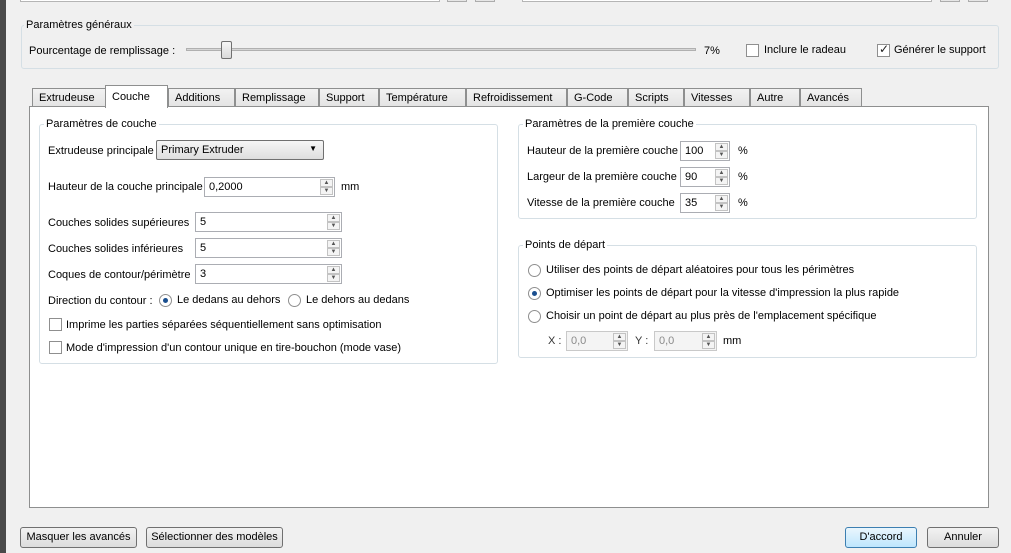  I want to click on fill-slider-thumb, so click(226, 50).